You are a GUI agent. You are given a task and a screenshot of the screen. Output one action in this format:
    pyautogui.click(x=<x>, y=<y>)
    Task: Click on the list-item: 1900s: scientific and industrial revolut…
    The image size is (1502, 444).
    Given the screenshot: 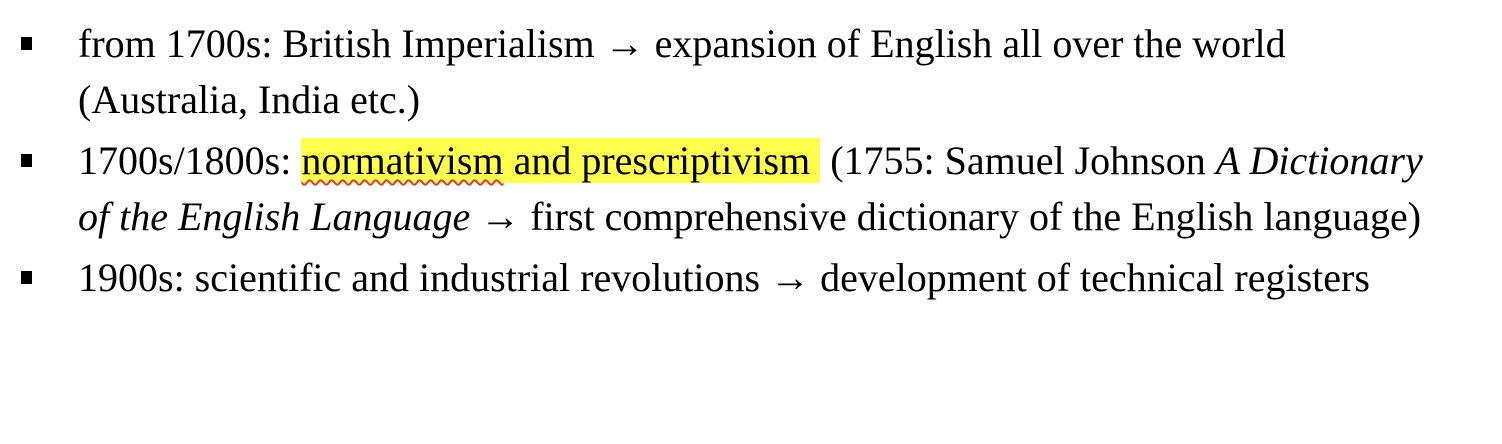 What is the action you would take?
    pyautogui.click(x=751, y=278)
    